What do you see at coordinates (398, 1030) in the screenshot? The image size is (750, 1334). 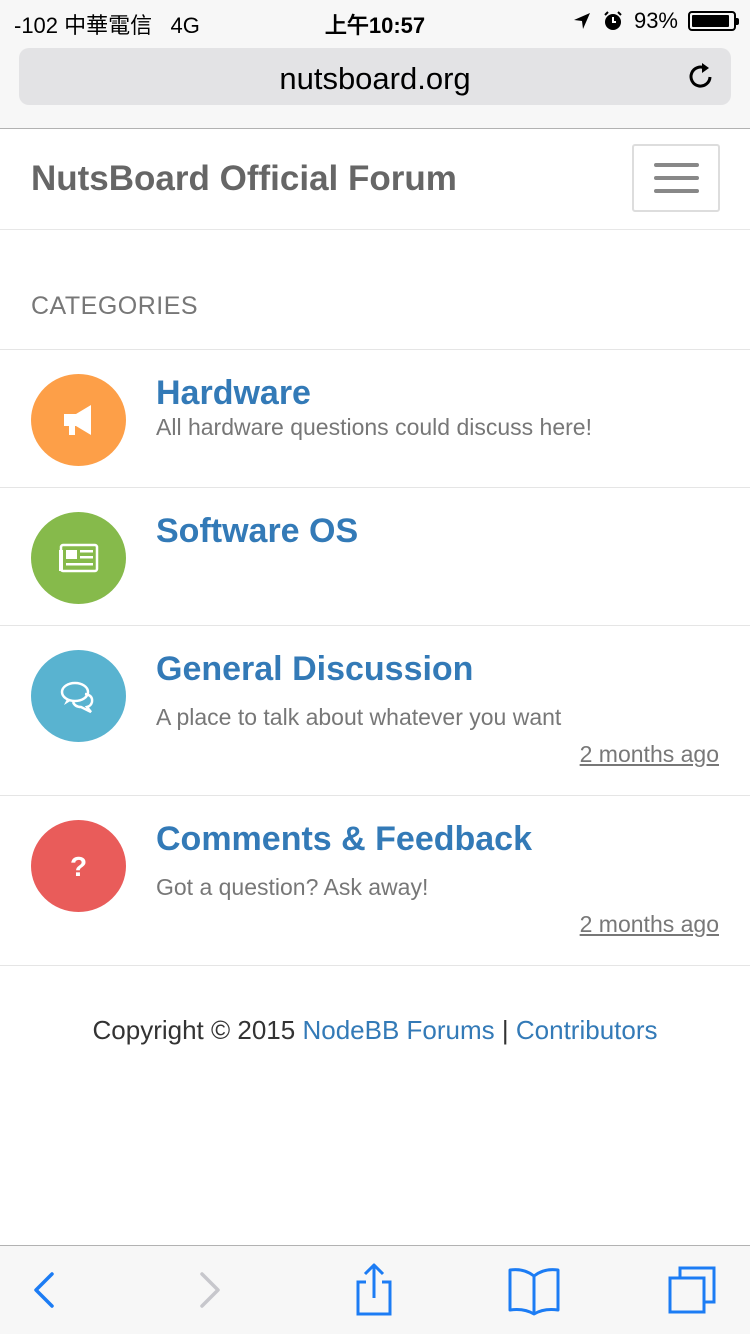 I see `nodebb-forums-link: NodeBB Forums` at bounding box center [398, 1030].